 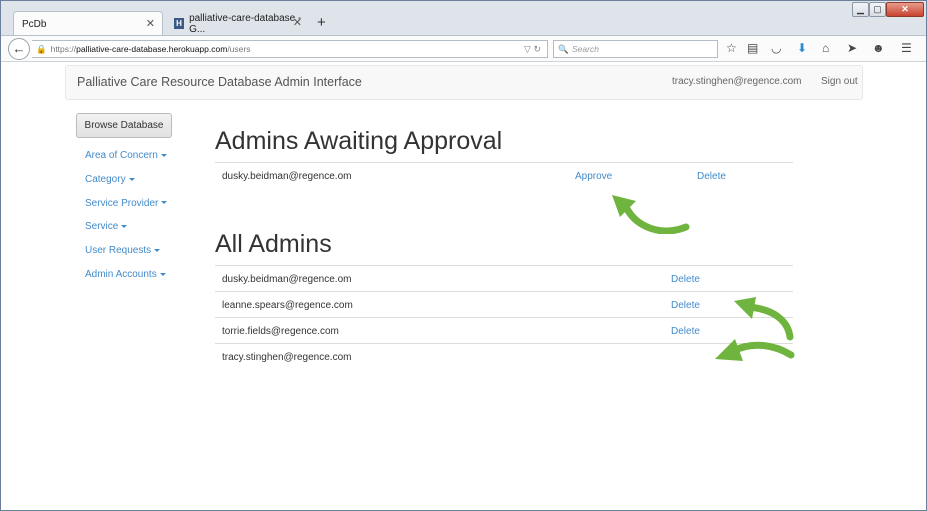 I want to click on sidebar-item-category: Category, so click(x=126, y=185).